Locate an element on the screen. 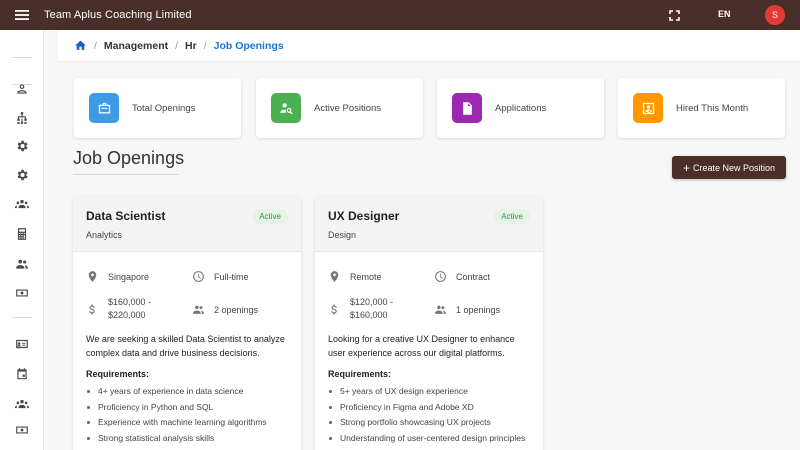  sidebar-item-calendar-icon is located at coordinates (22, 374).